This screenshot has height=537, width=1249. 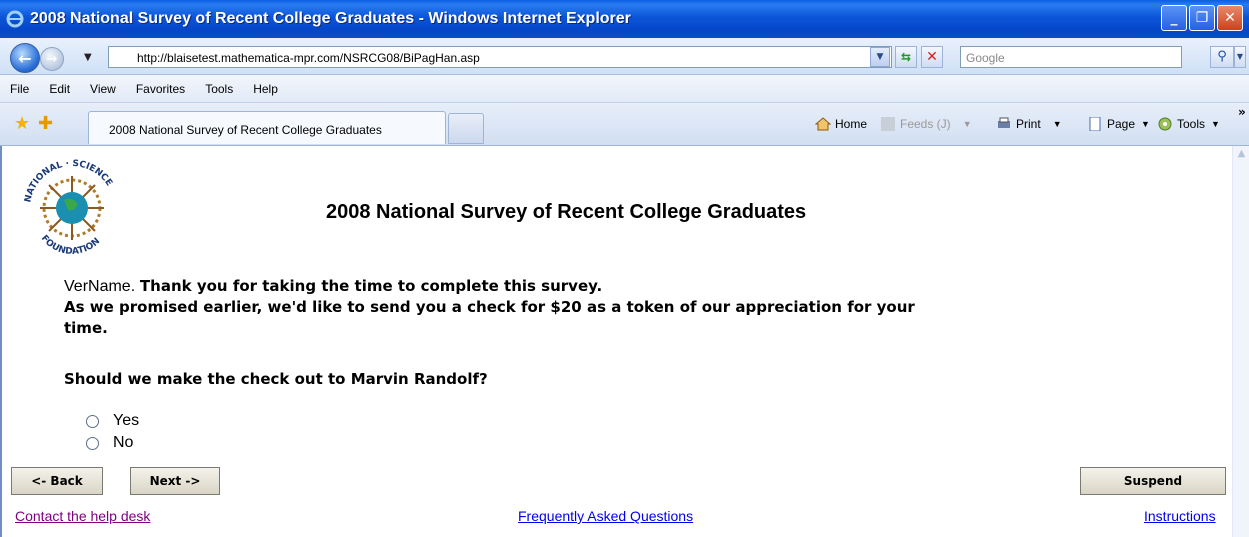 I want to click on menu-bar: File Edit View Favorites Tools Help, so click(x=624, y=89).